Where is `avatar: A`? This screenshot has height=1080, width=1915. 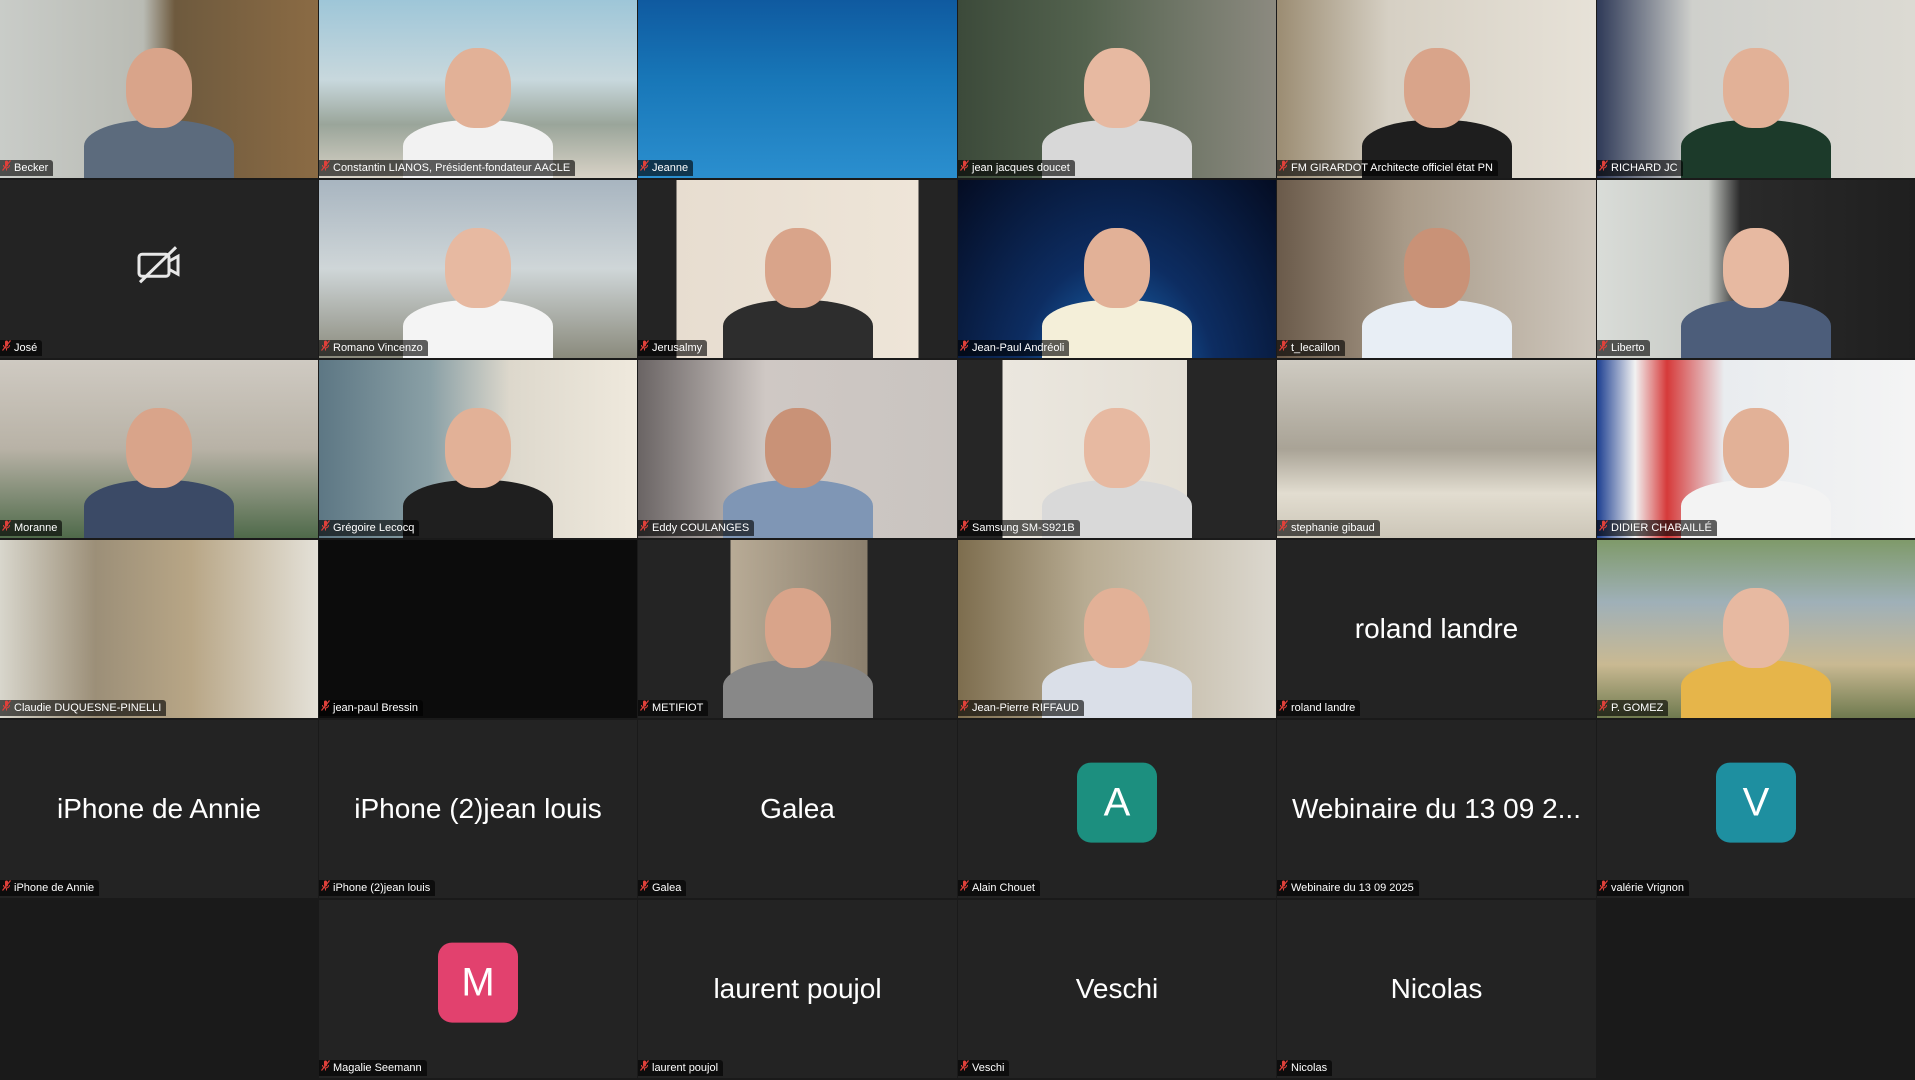
avatar: A is located at coordinates (1117, 802).